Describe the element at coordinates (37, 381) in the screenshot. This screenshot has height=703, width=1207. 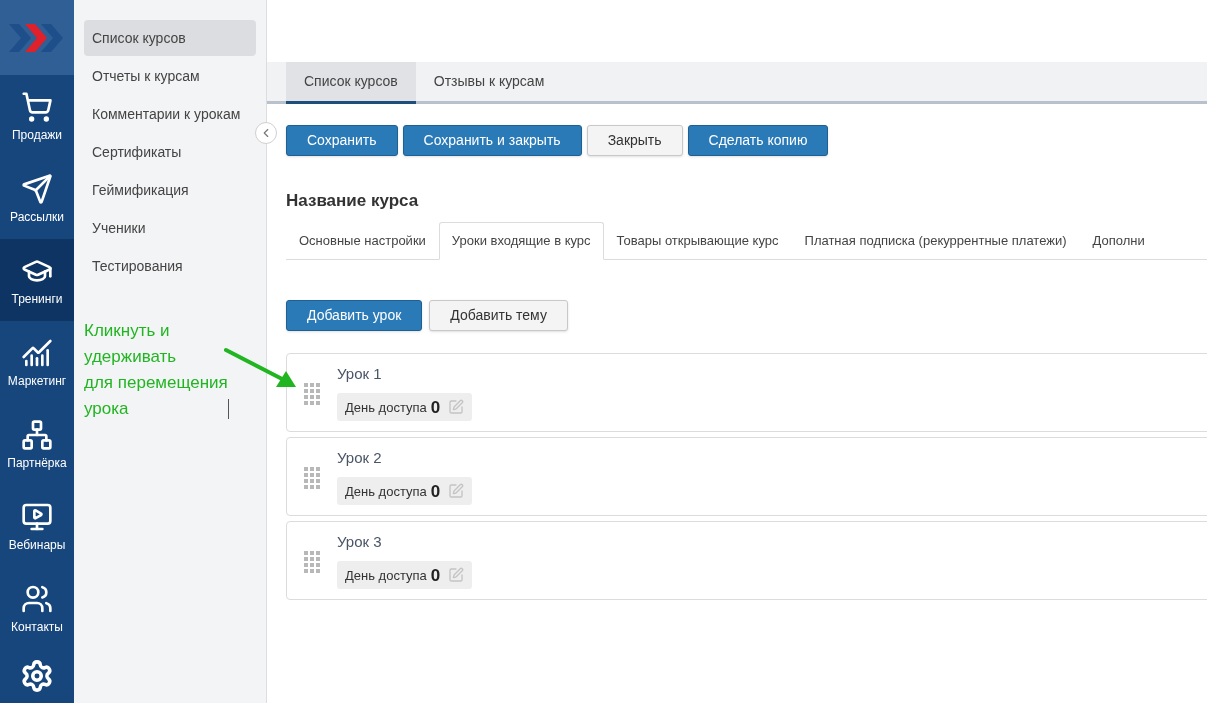
I see `nav-label: Маркетинг` at that location.